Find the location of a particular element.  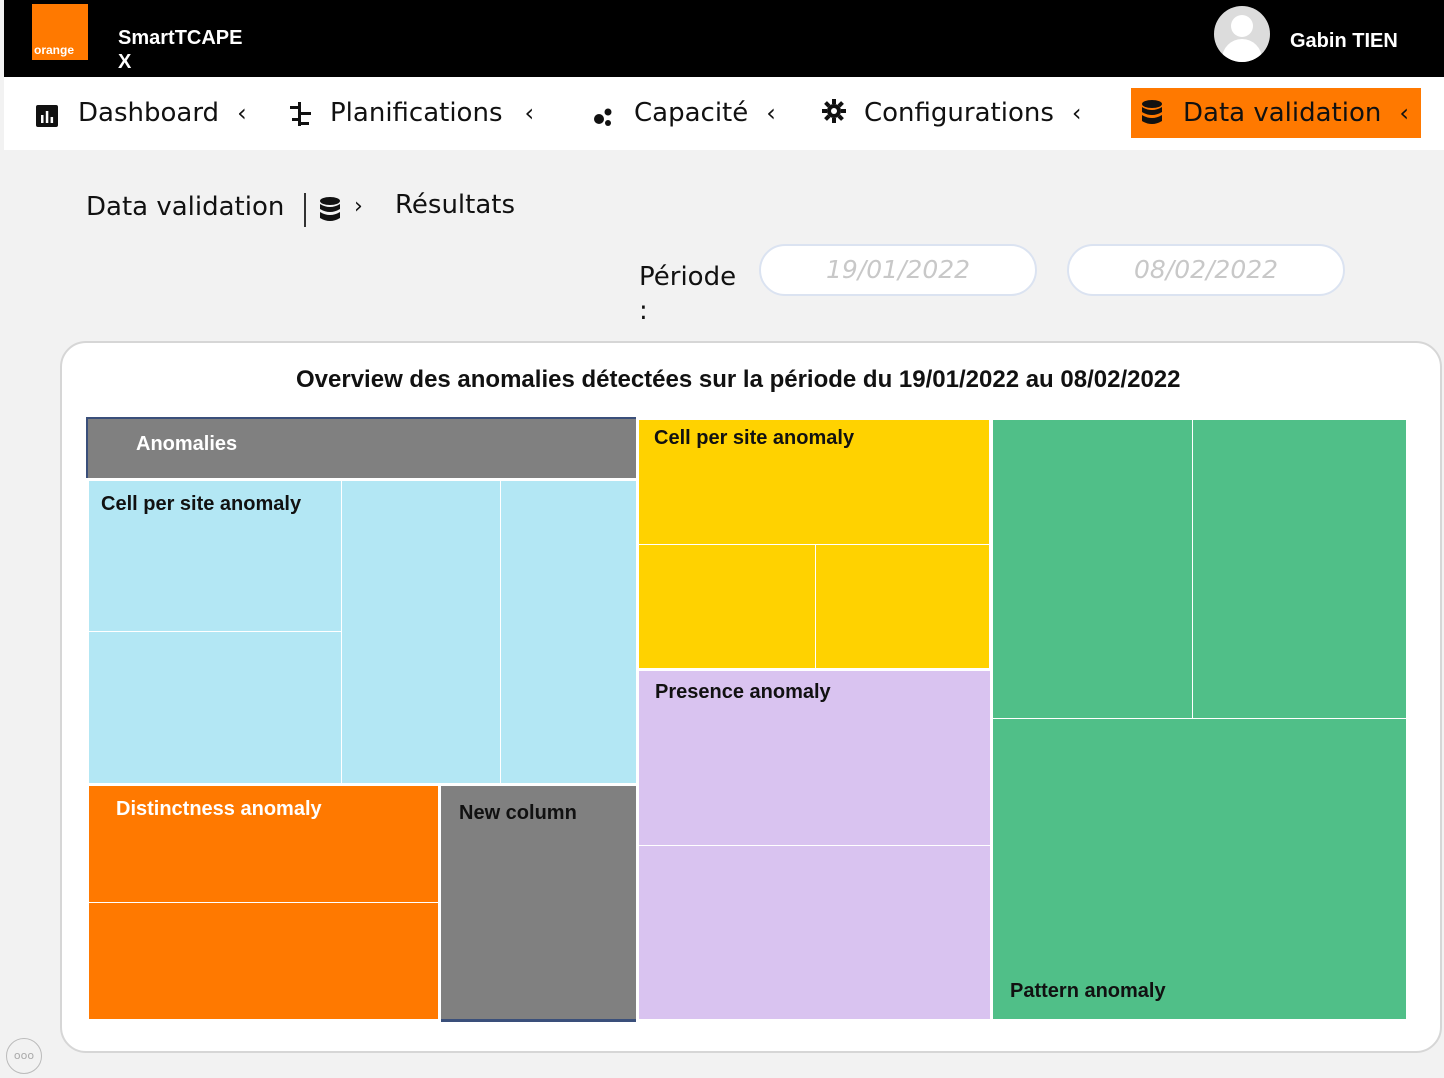

username: Gabin TIEN is located at coordinates (1344, 41).